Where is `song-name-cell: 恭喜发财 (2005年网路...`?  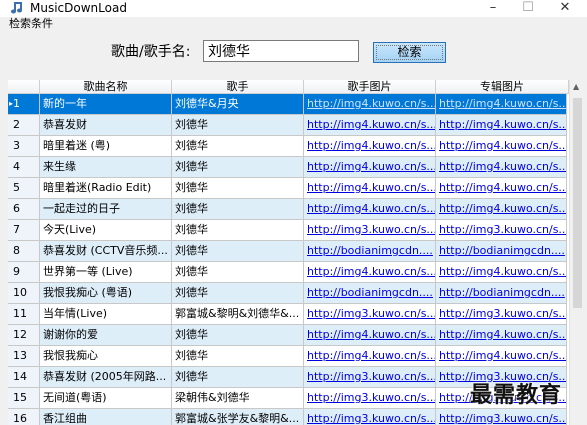
song-name-cell: 恭喜发财 (2005年网路... is located at coordinates (106, 377).